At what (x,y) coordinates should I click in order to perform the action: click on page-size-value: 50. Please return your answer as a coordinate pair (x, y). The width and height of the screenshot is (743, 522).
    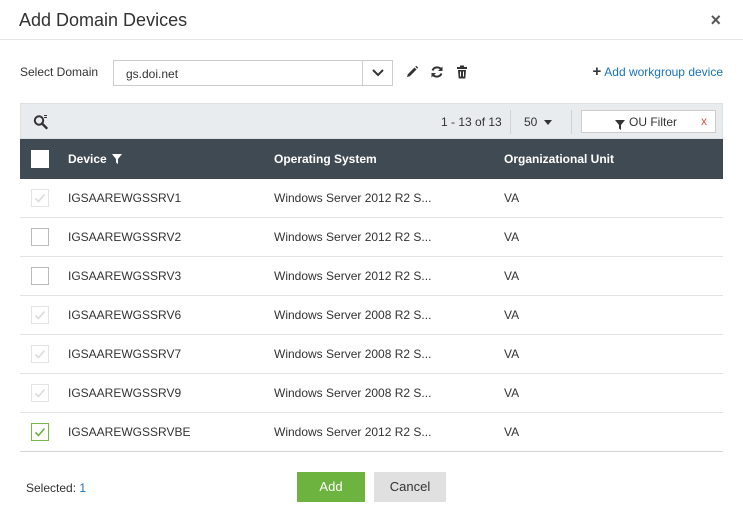
    Looking at the image, I should click on (531, 122).